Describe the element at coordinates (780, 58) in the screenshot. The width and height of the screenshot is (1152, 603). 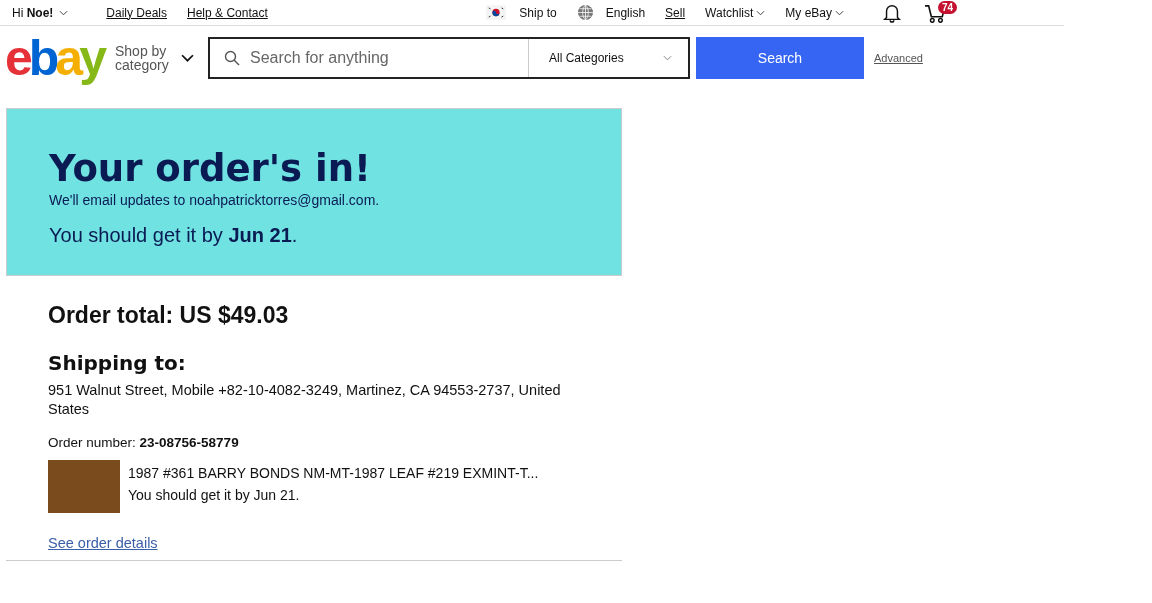
I see `search-button: Search` at that location.